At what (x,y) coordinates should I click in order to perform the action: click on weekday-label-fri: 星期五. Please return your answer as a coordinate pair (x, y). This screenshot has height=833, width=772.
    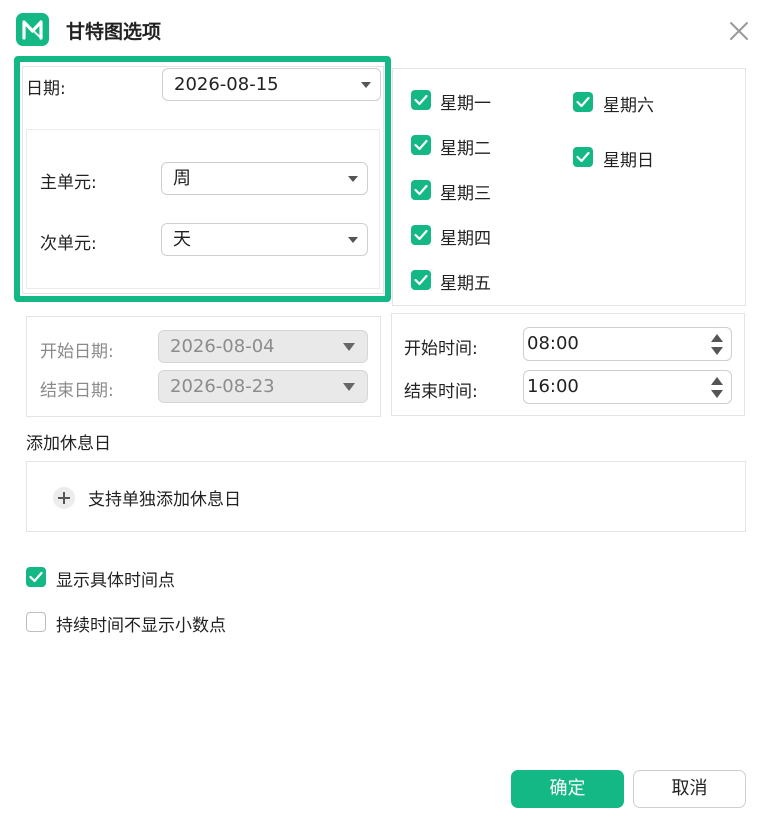
    Looking at the image, I should click on (465, 284).